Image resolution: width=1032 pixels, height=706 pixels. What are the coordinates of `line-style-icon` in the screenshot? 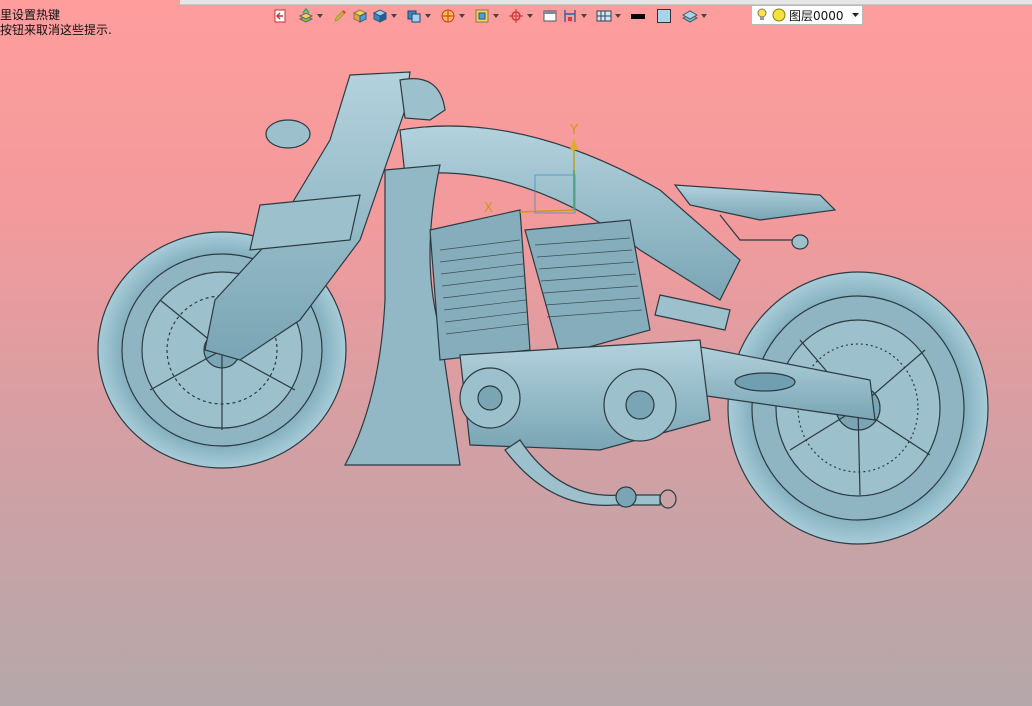 It's located at (638, 16).